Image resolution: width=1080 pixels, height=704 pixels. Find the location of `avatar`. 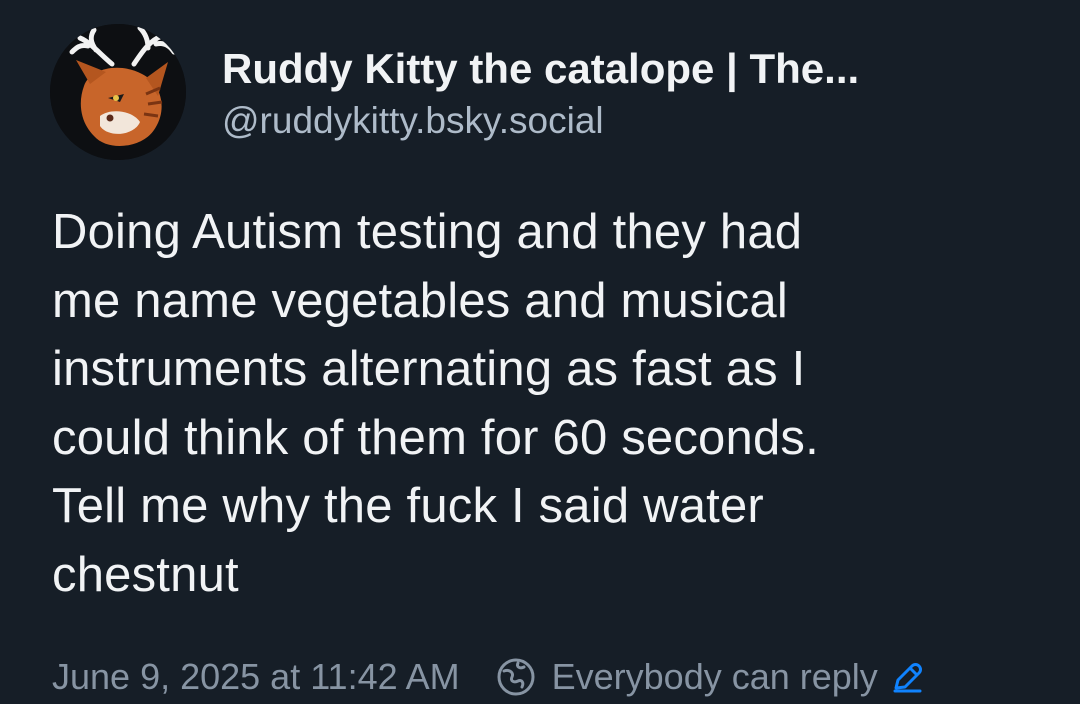

avatar is located at coordinates (118, 92).